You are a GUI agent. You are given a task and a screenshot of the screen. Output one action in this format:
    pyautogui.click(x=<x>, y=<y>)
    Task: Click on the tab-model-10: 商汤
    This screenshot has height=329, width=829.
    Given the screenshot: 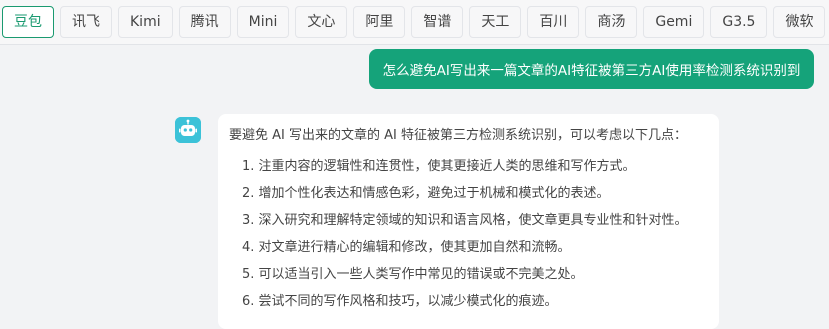 What is the action you would take?
    pyautogui.click(x=611, y=22)
    